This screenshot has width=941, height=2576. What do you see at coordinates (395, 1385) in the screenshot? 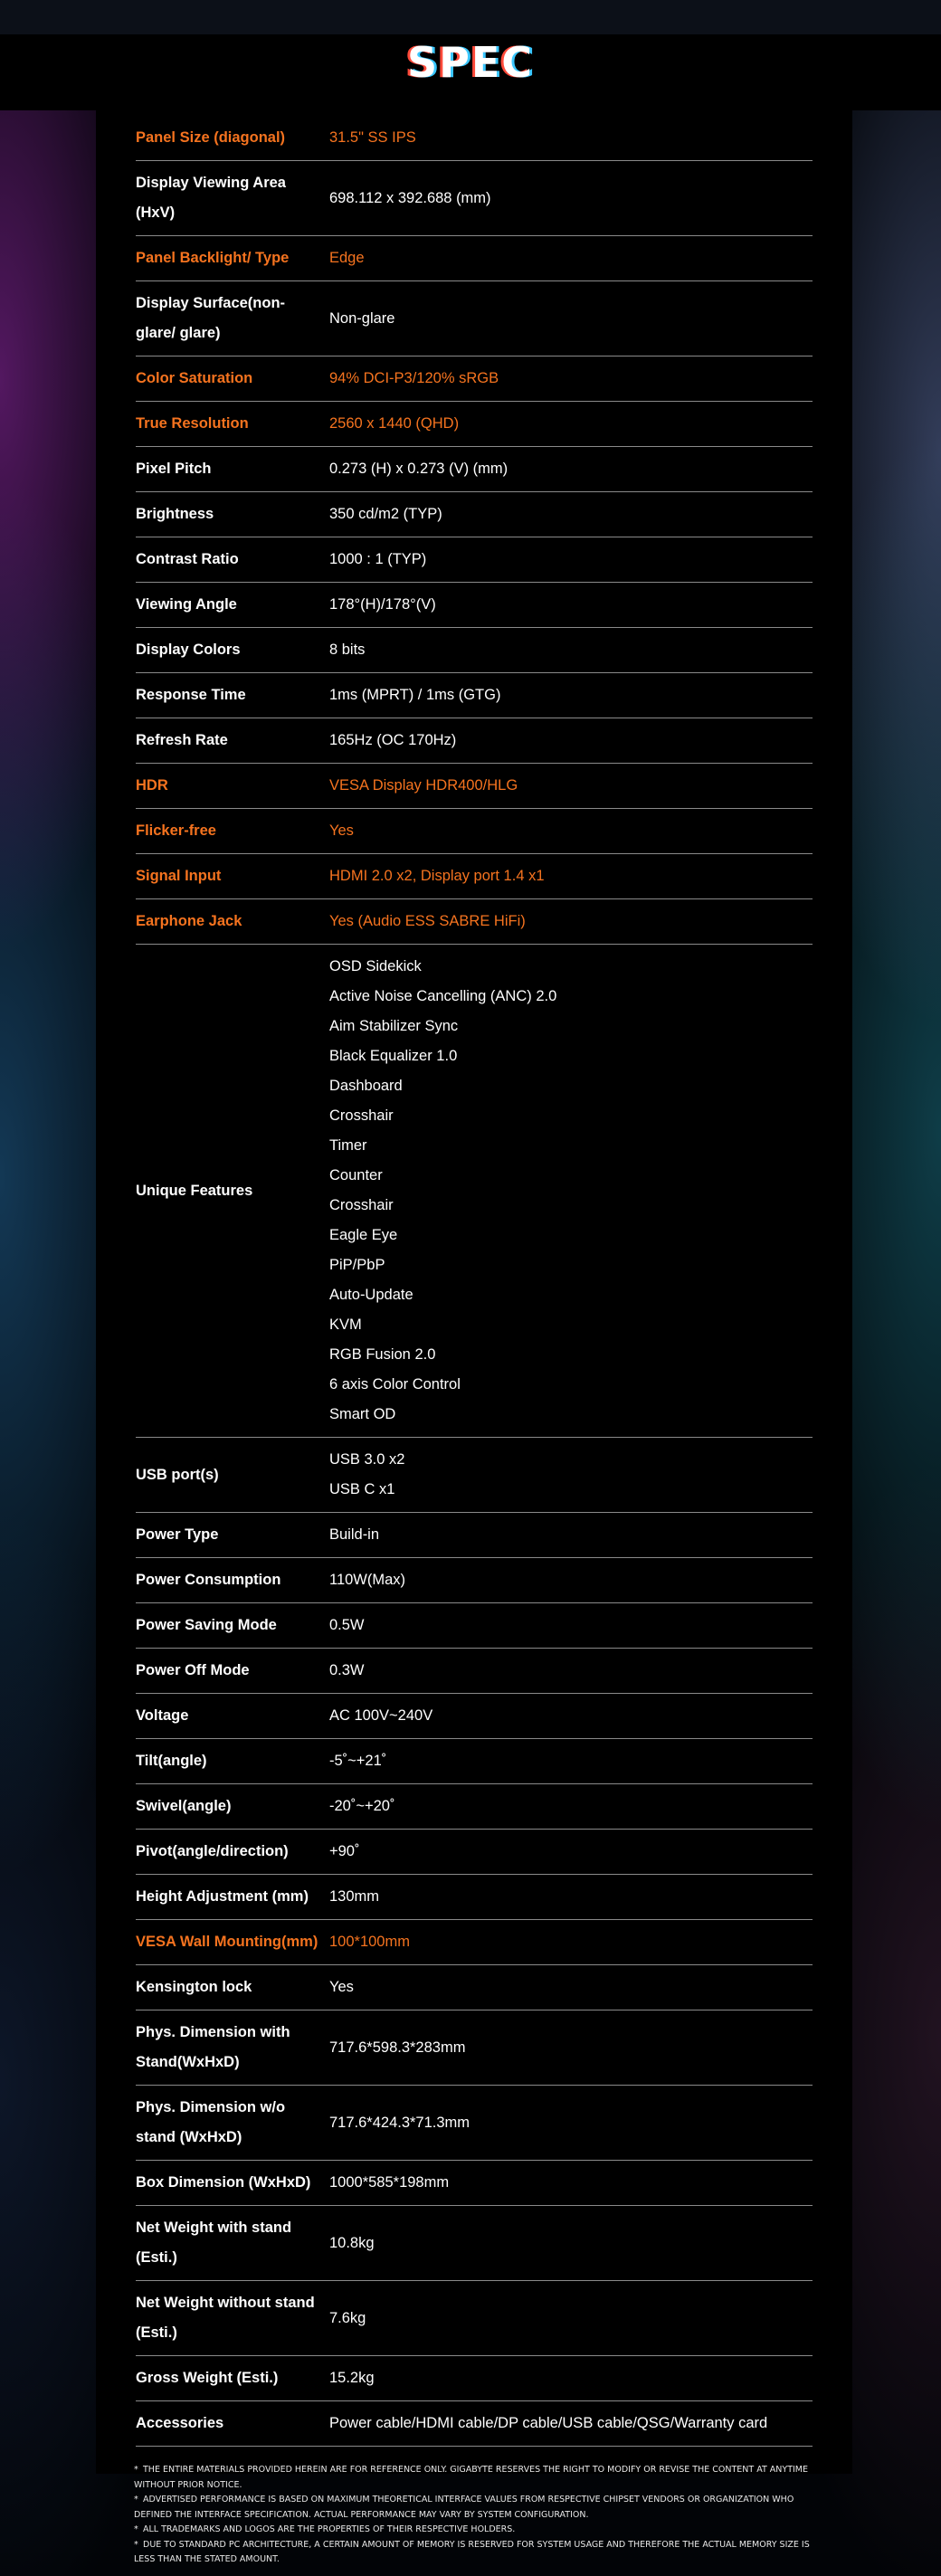
I see `spec-value: 6 axis Color Control` at bounding box center [395, 1385].